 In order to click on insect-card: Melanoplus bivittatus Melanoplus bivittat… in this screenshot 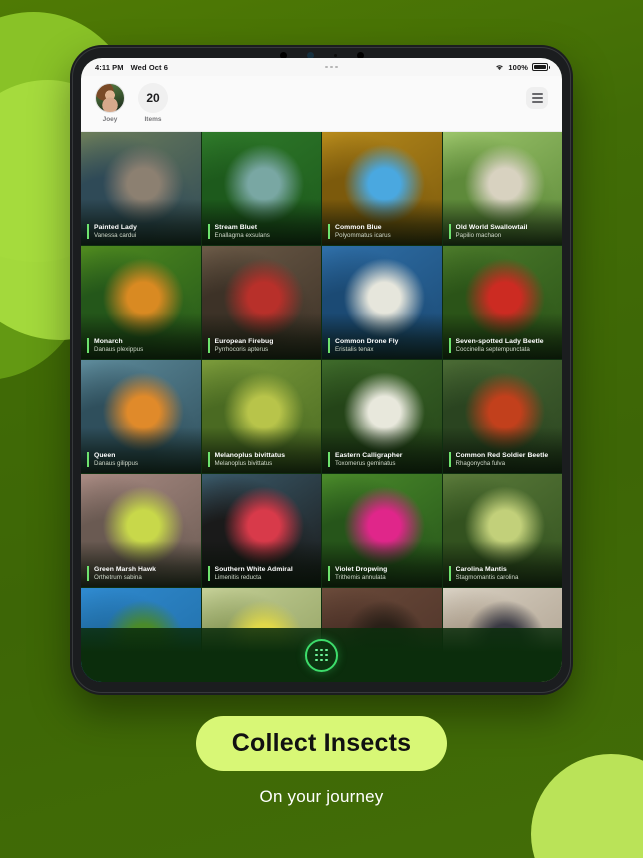, I will do `click(261, 416)`.